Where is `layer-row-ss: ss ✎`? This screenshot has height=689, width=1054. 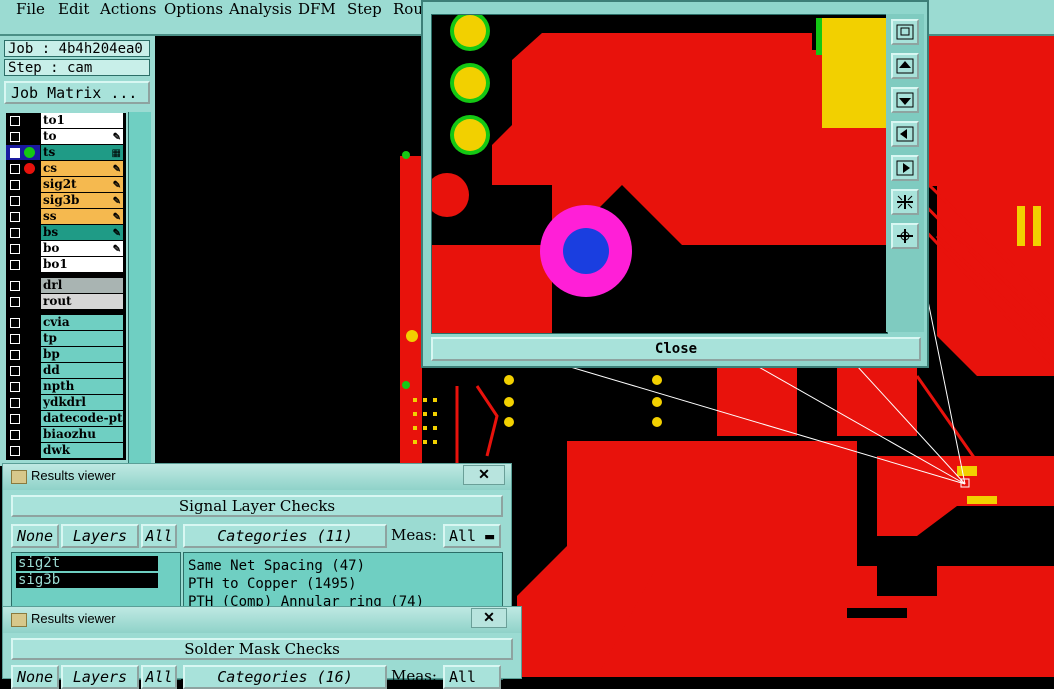 layer-row-ss: ss ✎ is located at coordinates (66, 216).